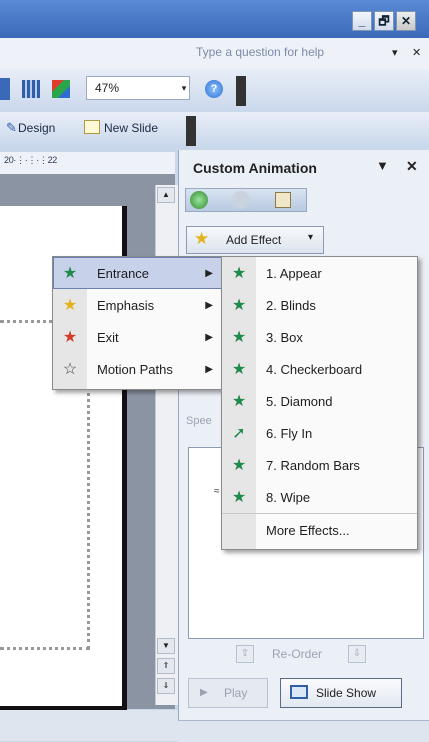  What do you see at coordinates (297, 654) in the screenshot?
I see `reorder-label: Re-Order` at bounding box center [297, 654].